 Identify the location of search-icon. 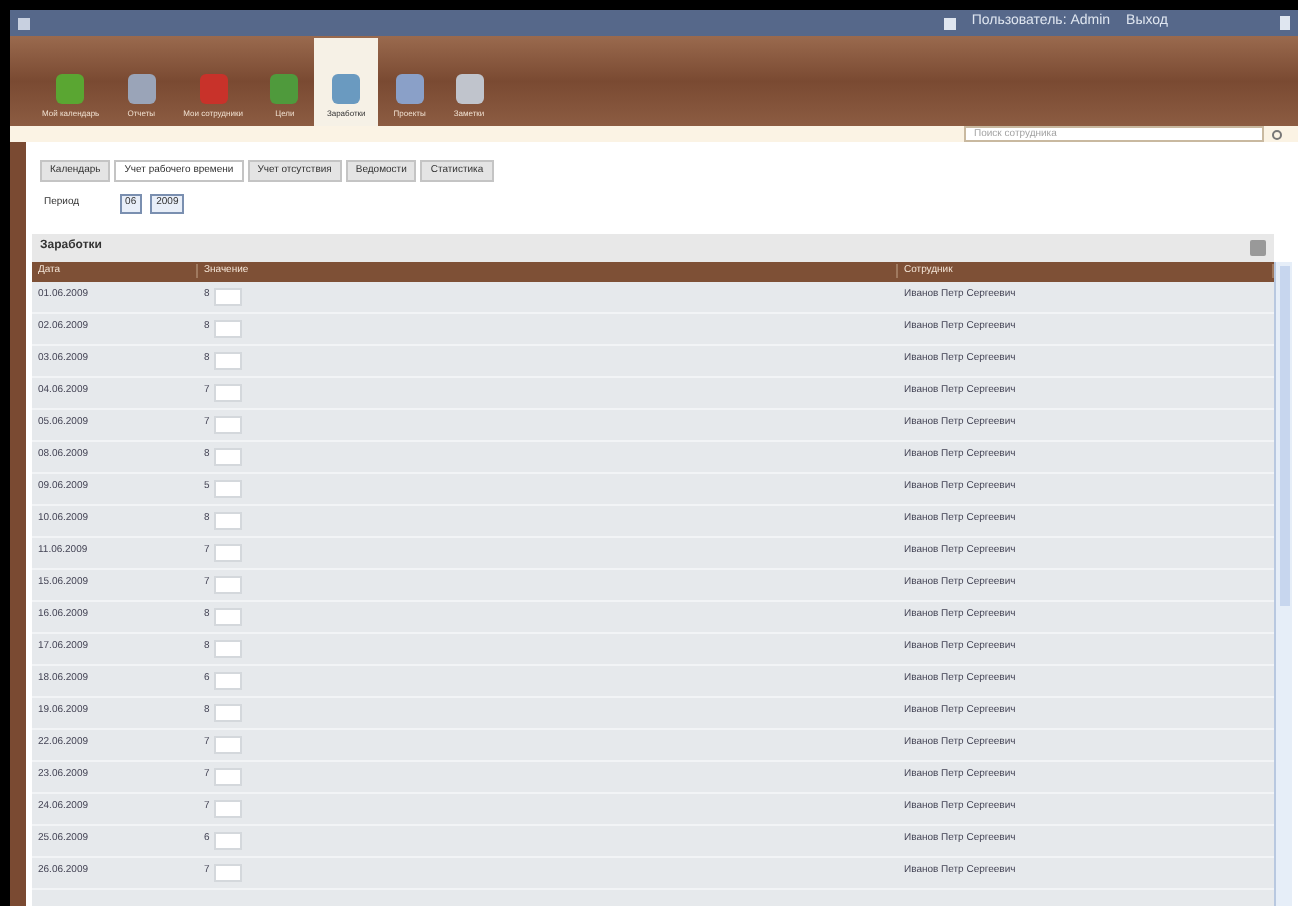
(1277, 134).